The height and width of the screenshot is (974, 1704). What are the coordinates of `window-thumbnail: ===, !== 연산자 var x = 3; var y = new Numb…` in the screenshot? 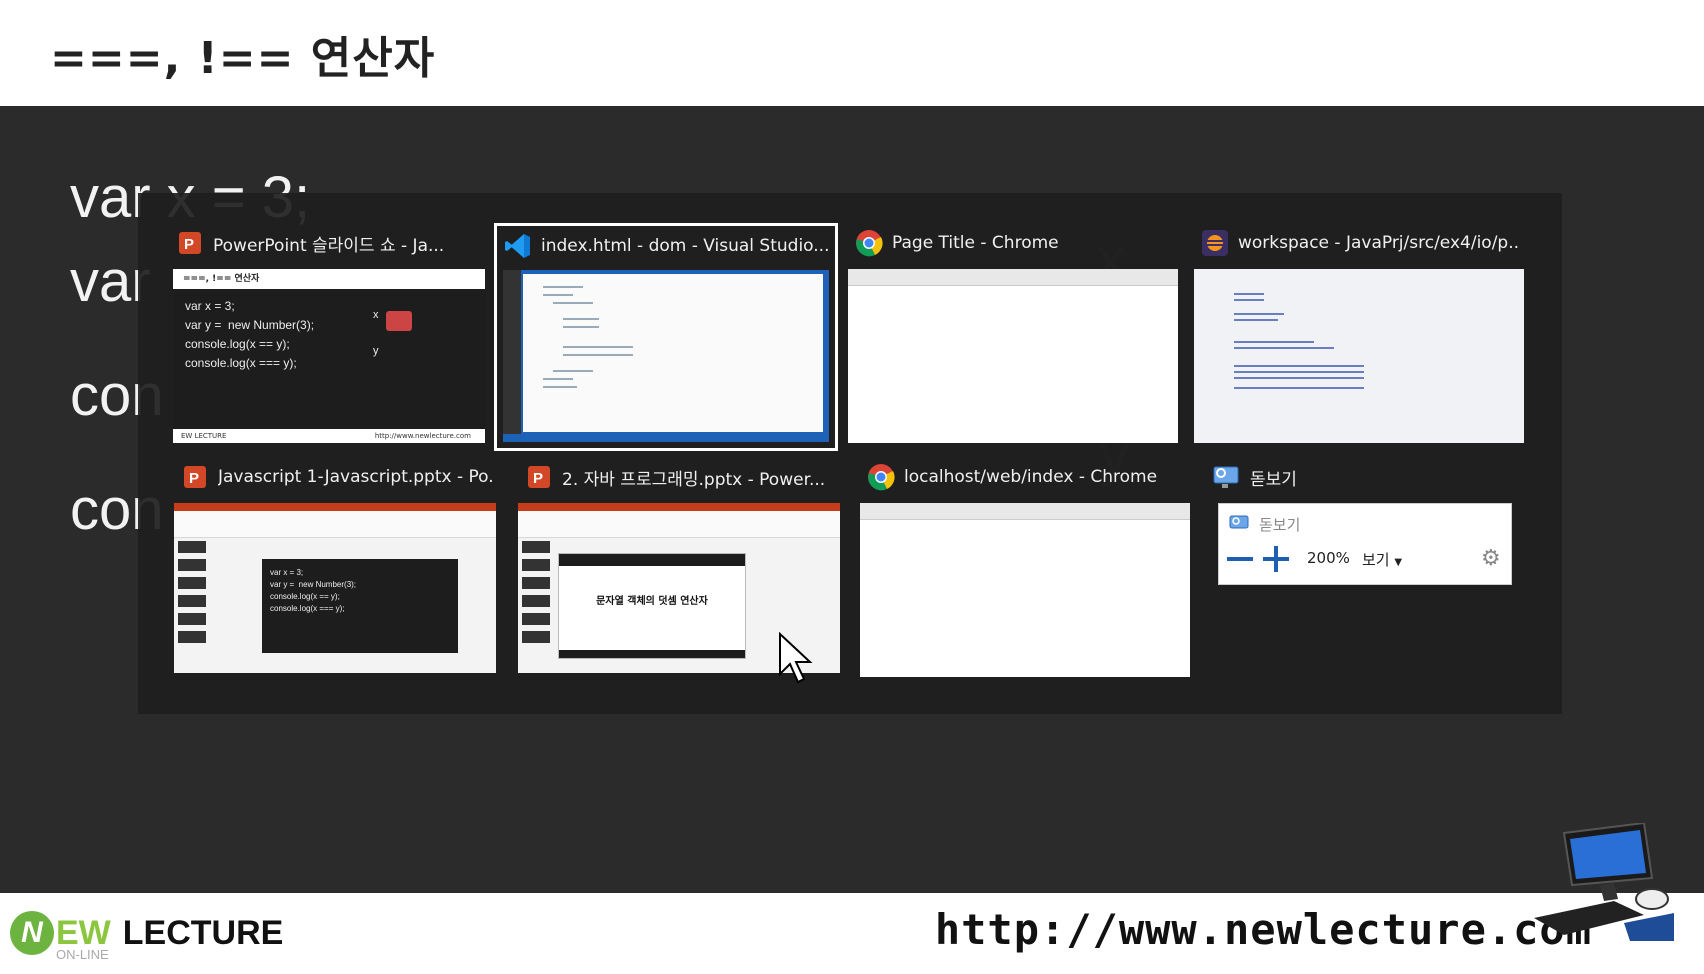 It's located at (329, 356).